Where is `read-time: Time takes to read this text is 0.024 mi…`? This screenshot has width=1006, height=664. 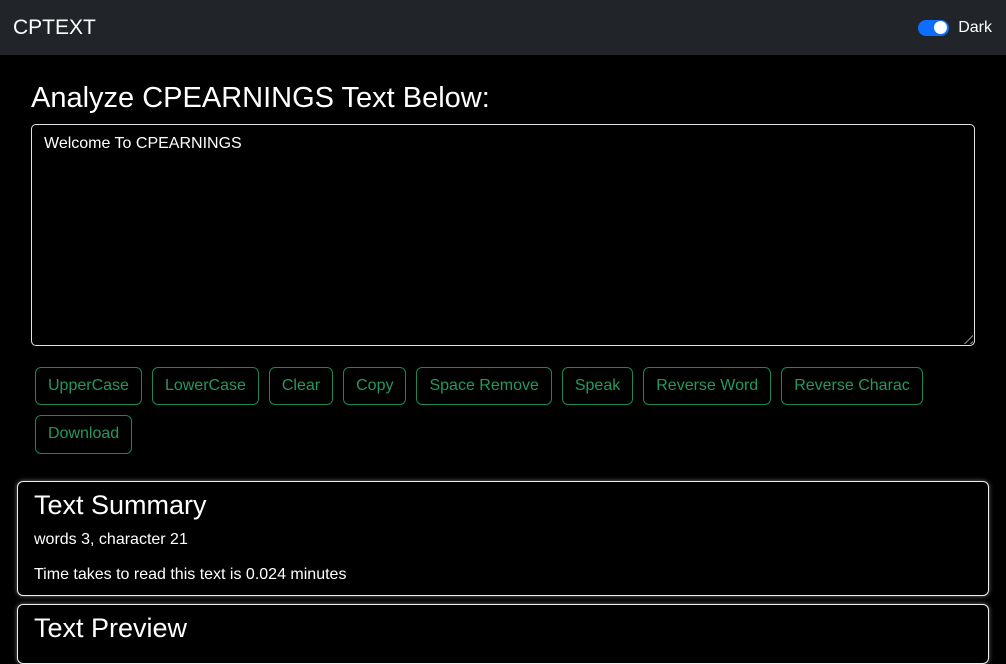 read-time: Time takes to read this text is 0.024 mi… is located at coordinates (190, 574).